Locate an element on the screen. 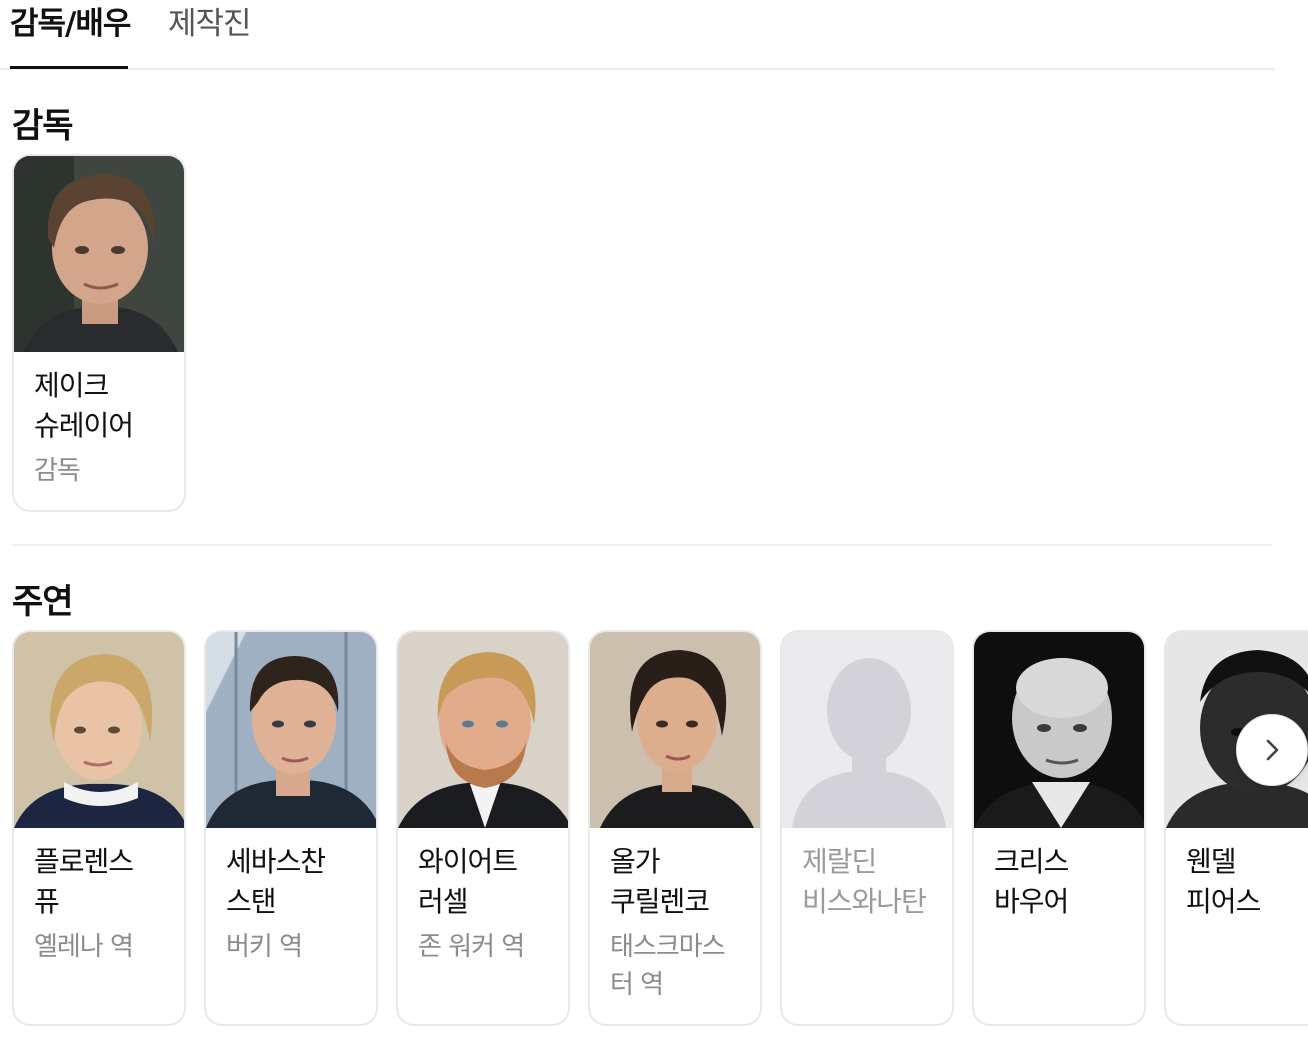 Image resolution: width=1308 pixels, height=1050 pixels. director-photo is located at coordinates (99, 254).